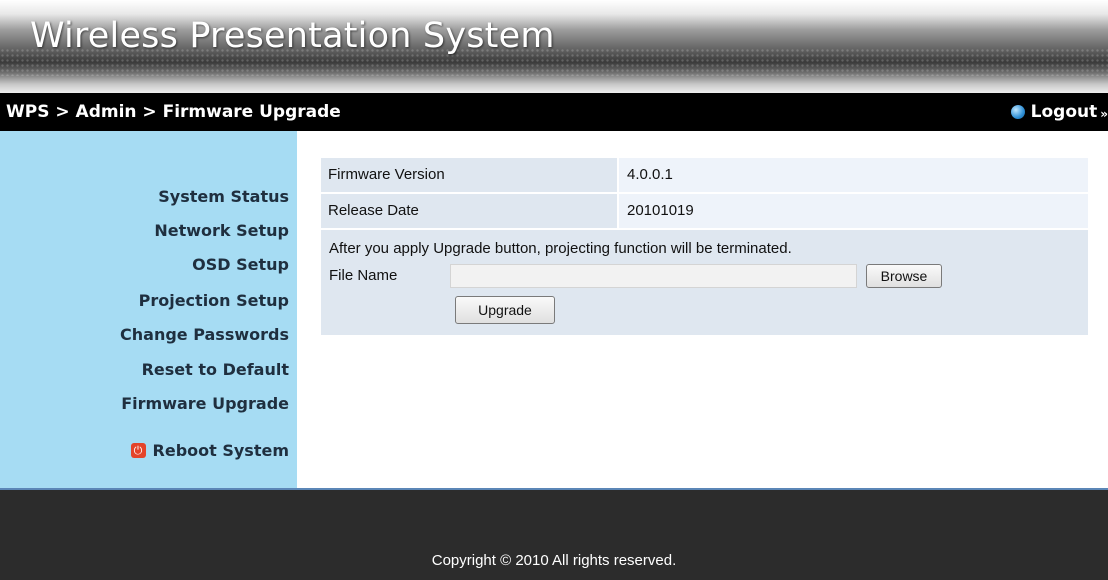 The image size is (1108, 580). I want to click on logout-link: Logout », so click(1059, 112).